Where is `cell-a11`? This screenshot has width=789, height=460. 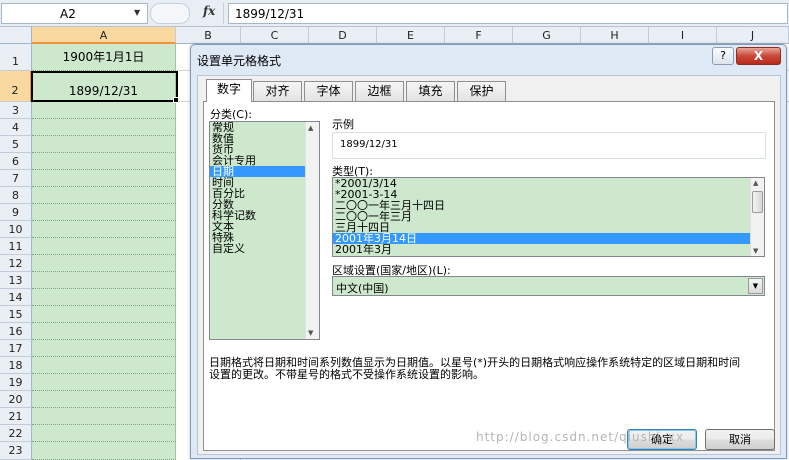 cell-a11 is located at coordinates (104, 246).